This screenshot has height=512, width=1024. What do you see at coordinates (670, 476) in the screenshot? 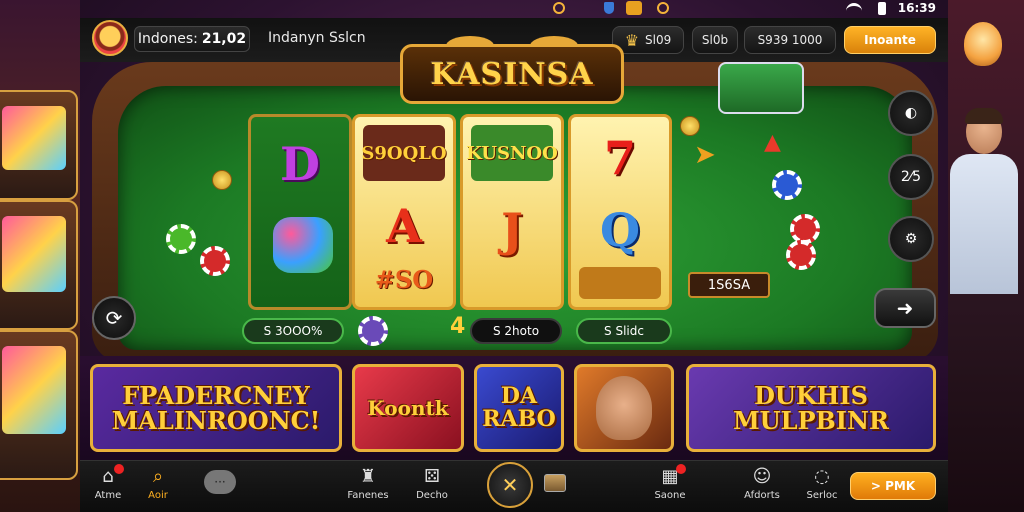
I see `slot-icon: ▦` at bounding box center [670, 476].